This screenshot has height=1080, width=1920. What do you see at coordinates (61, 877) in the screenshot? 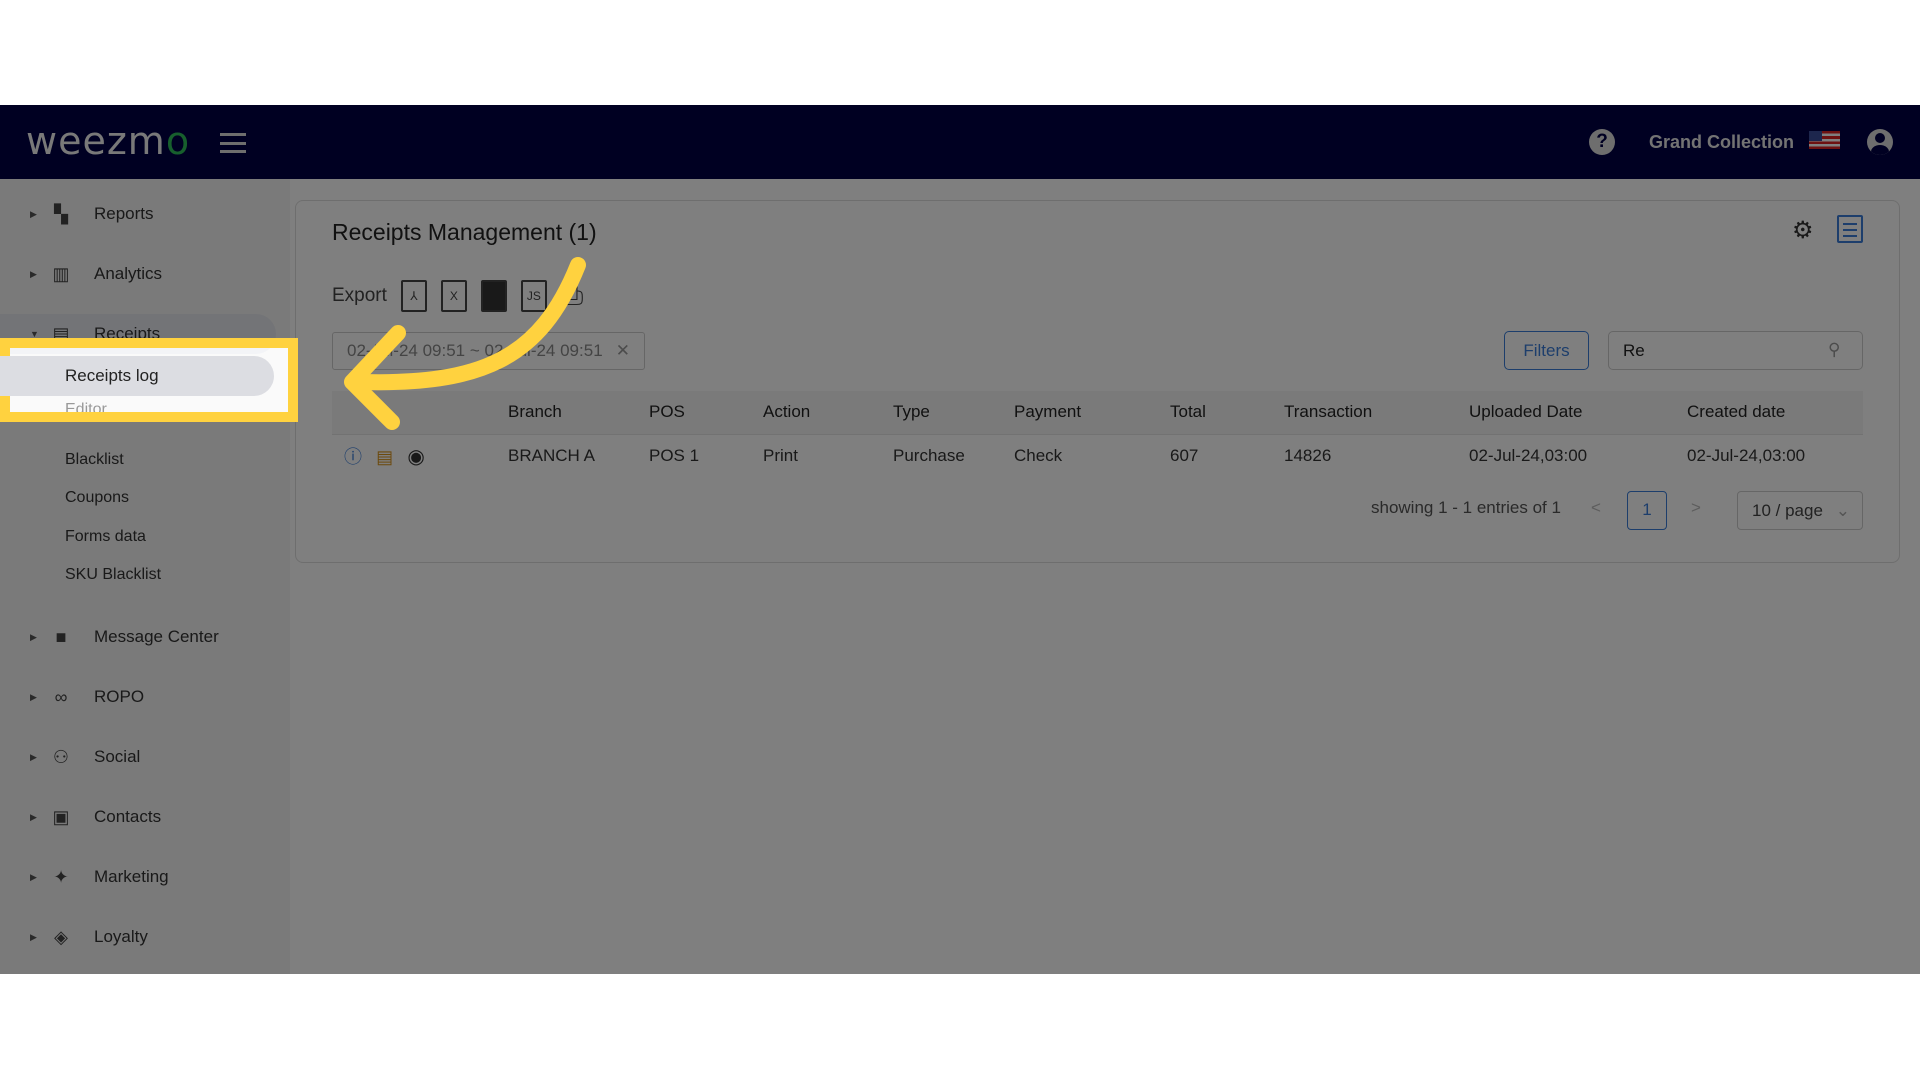
I see `megaphone-icon: ✦` at bounding box center [61, 877].